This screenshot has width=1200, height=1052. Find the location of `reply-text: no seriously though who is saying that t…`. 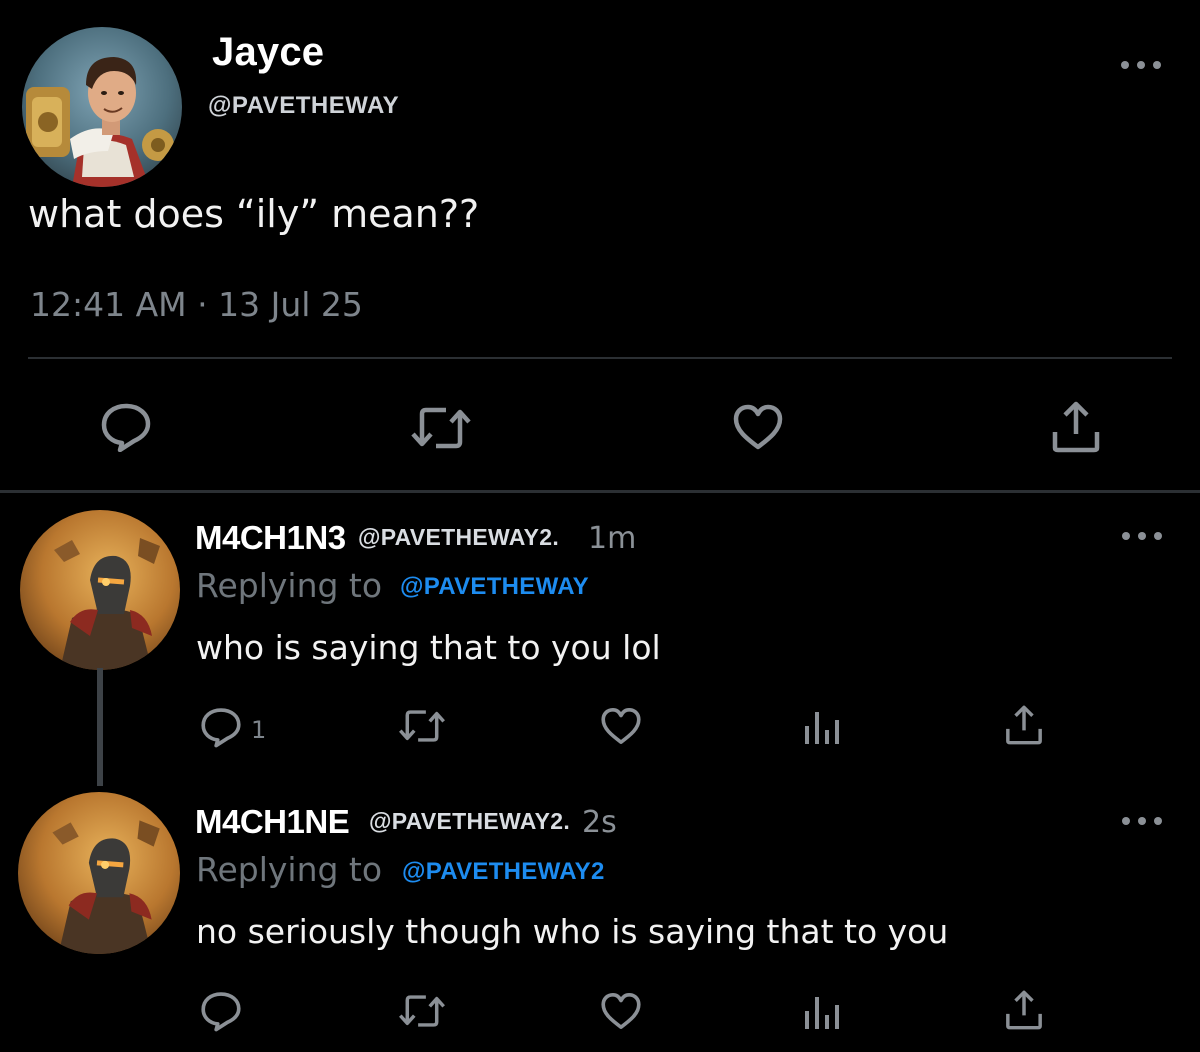

reply-text: no seriously though who is saying that t… is located at coordinates (572, 931).